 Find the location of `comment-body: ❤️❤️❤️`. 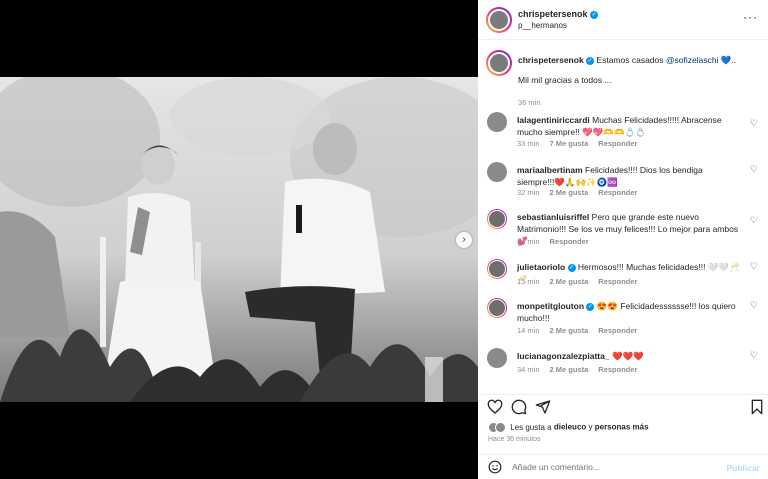

comment-body: ❤️❤️❤️ is located at coordinates (627, 356).